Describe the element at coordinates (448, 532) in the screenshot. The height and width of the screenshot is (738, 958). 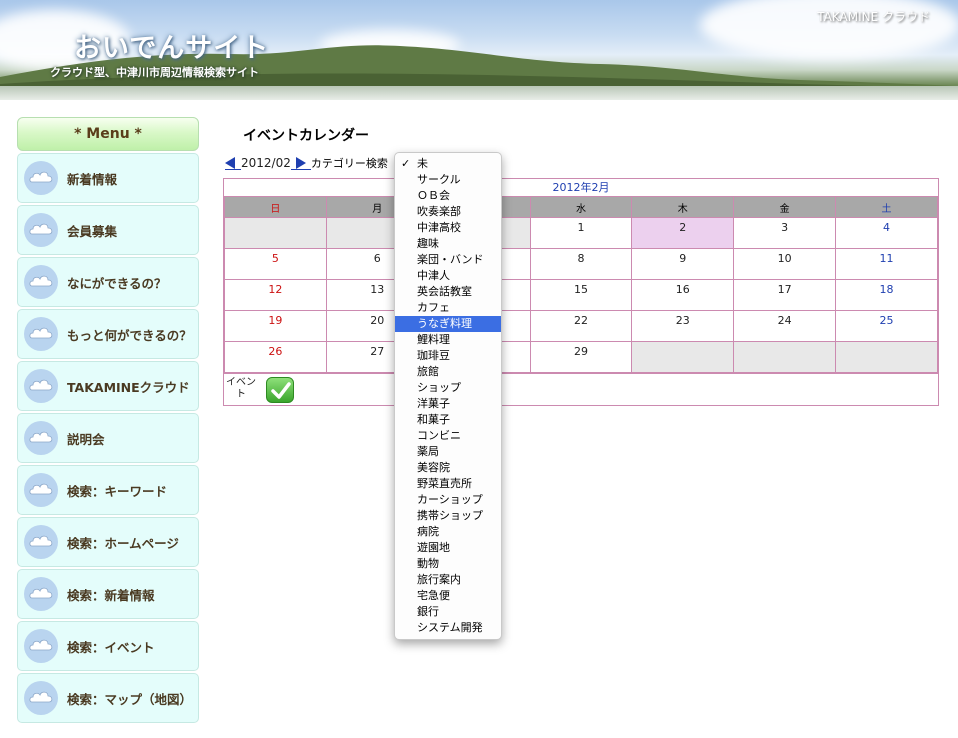
I see `dropdown-option: 病院` at that location.